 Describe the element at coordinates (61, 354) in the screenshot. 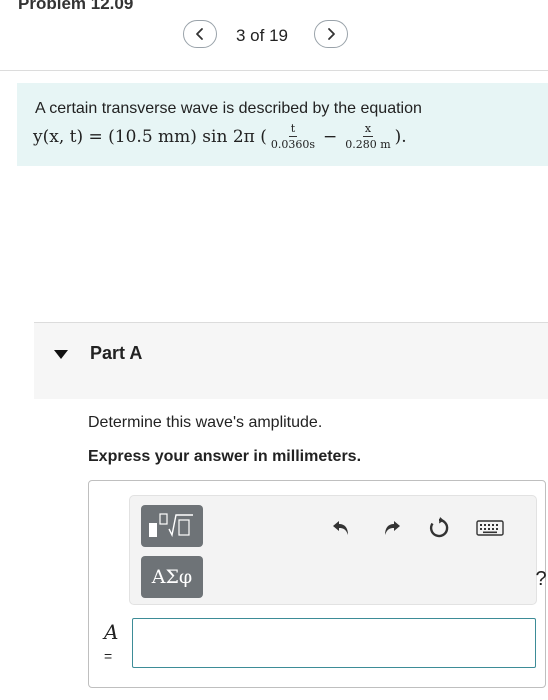

I see `collapse-triangle-icon` at that location.